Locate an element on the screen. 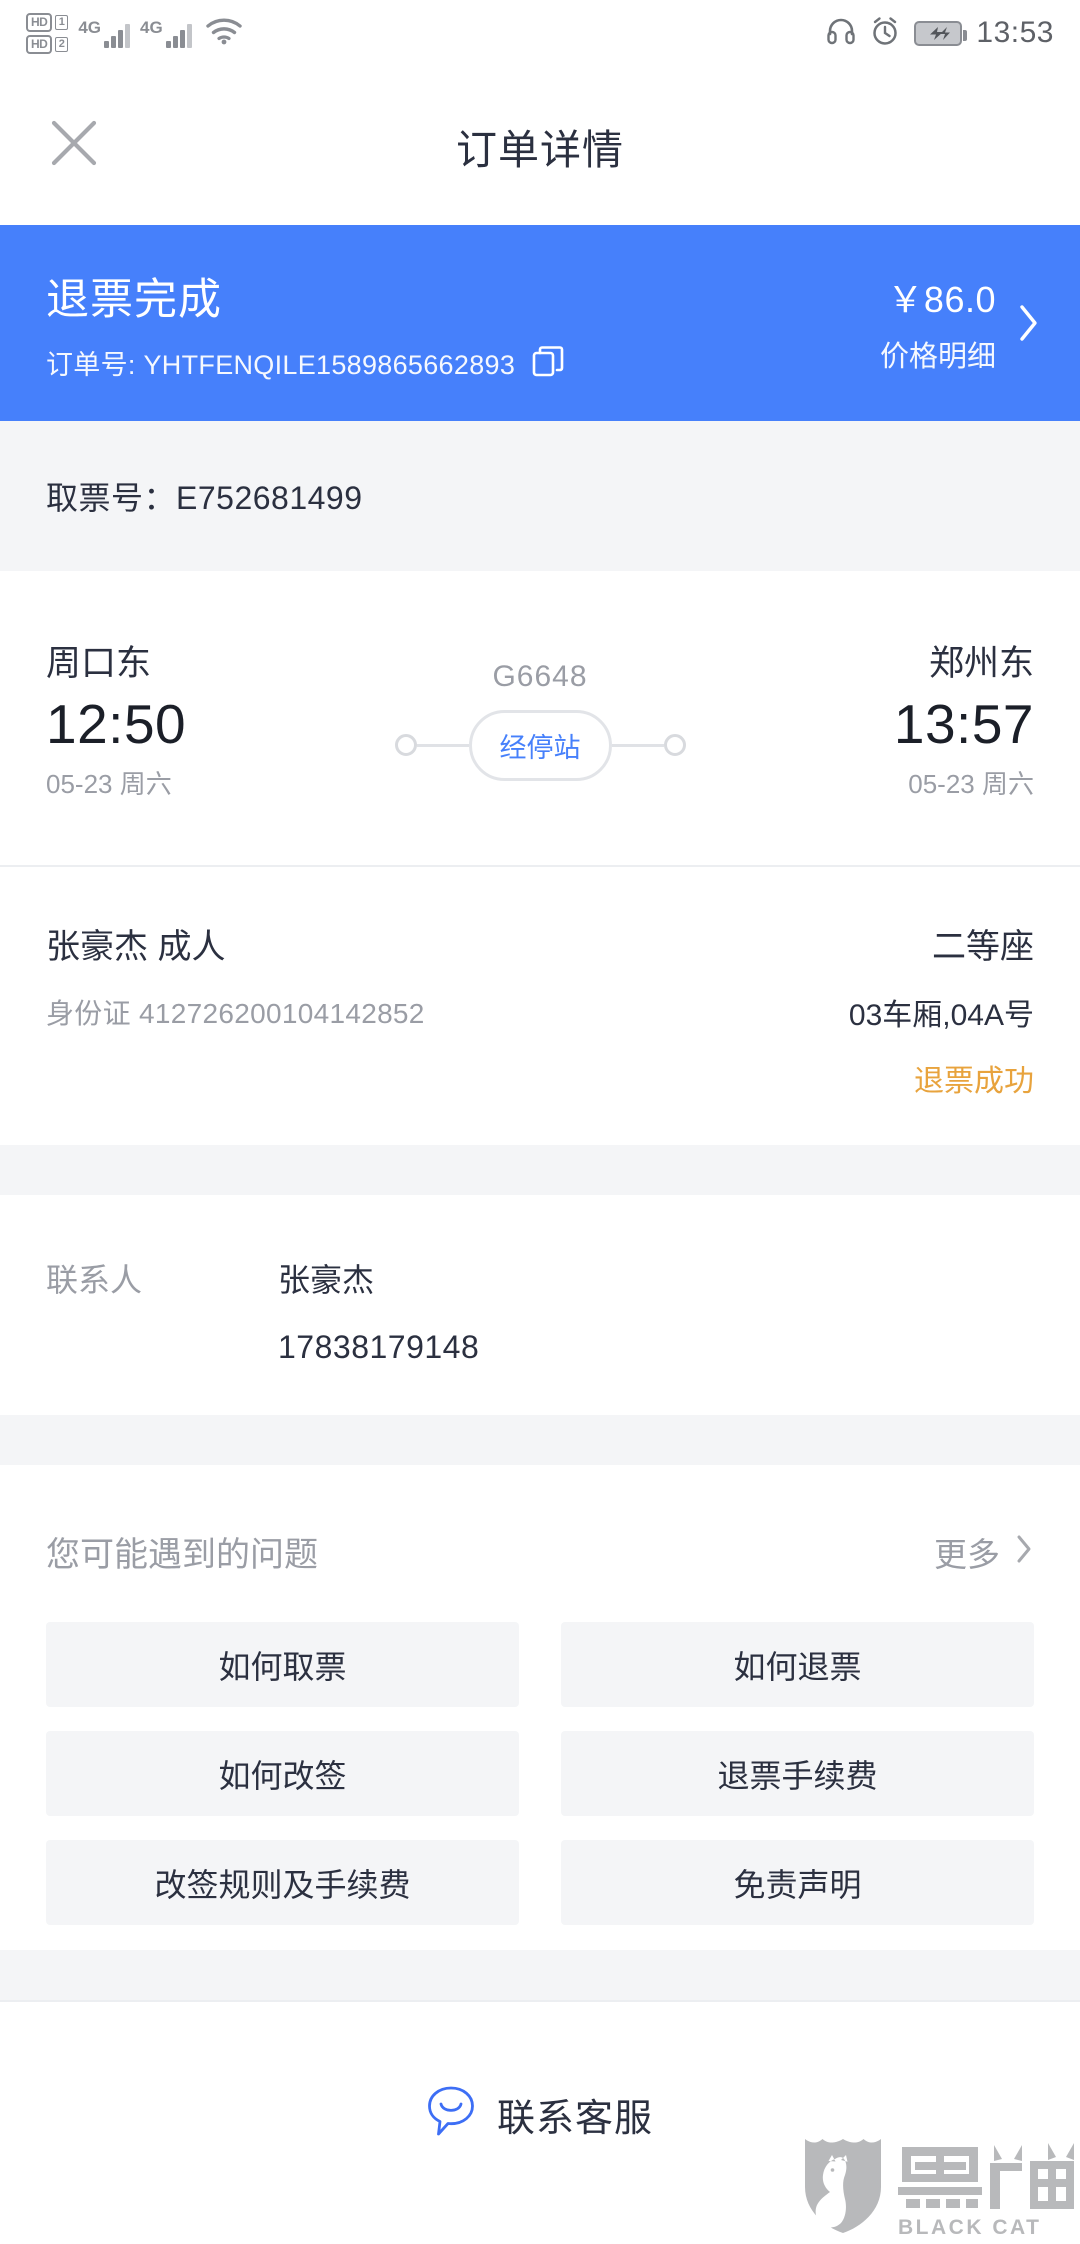 Image resolution: width=1080 pixels, height=2244 pixels. order-status-text: 退票完成 is located at coordinates (134, 299).